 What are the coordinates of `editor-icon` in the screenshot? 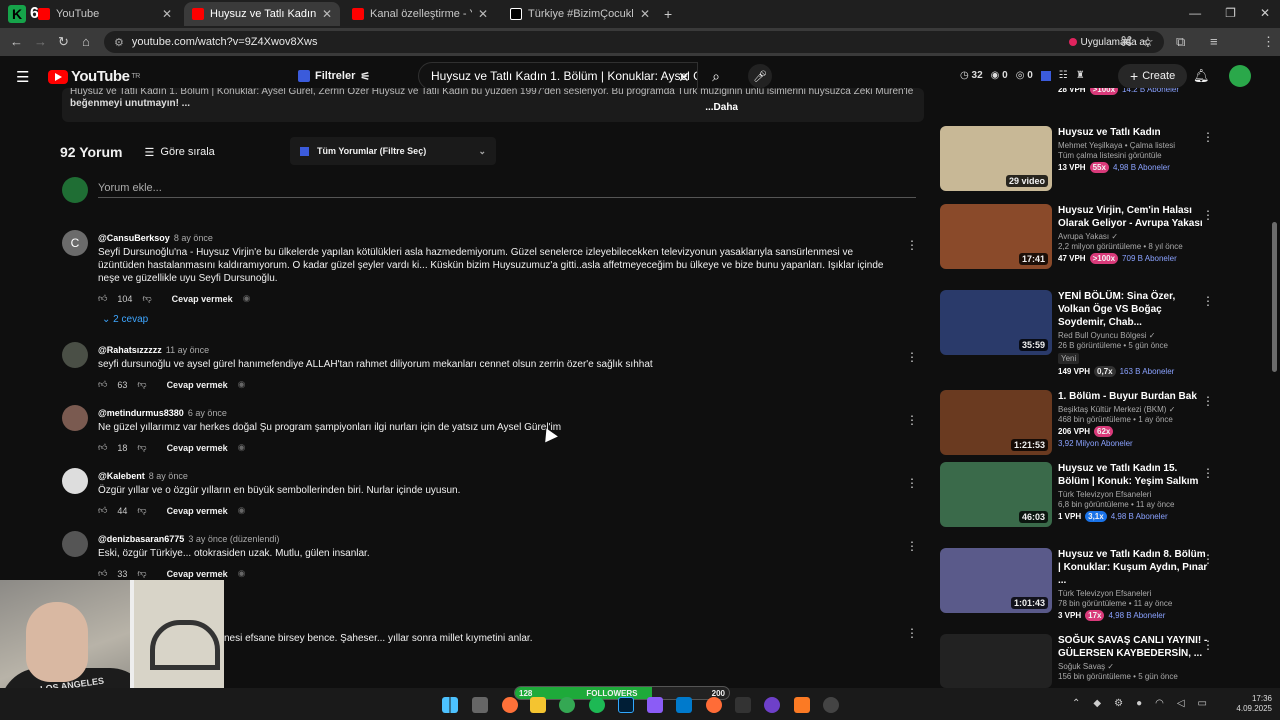 It's located at (655, 705).